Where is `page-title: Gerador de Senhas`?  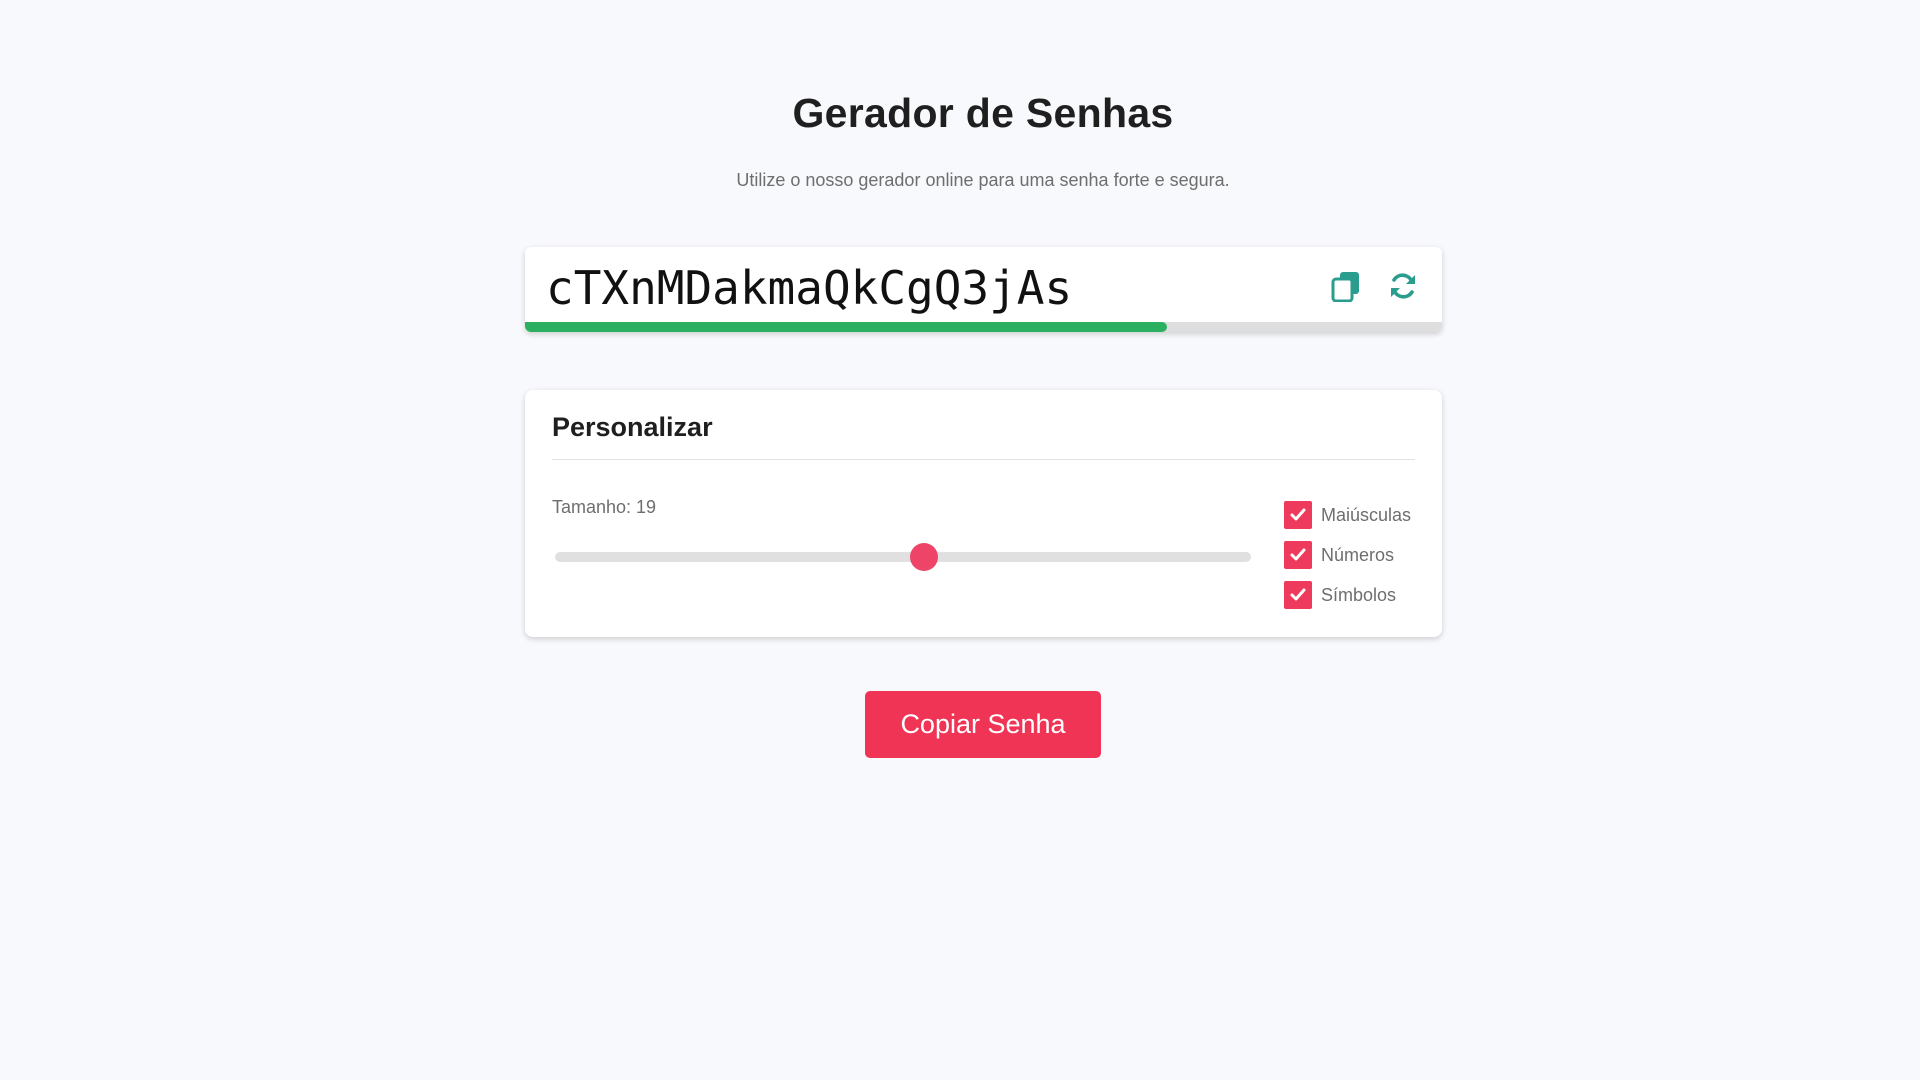
page-title: Gerador de Senhas is located at coordinates (983, 113).